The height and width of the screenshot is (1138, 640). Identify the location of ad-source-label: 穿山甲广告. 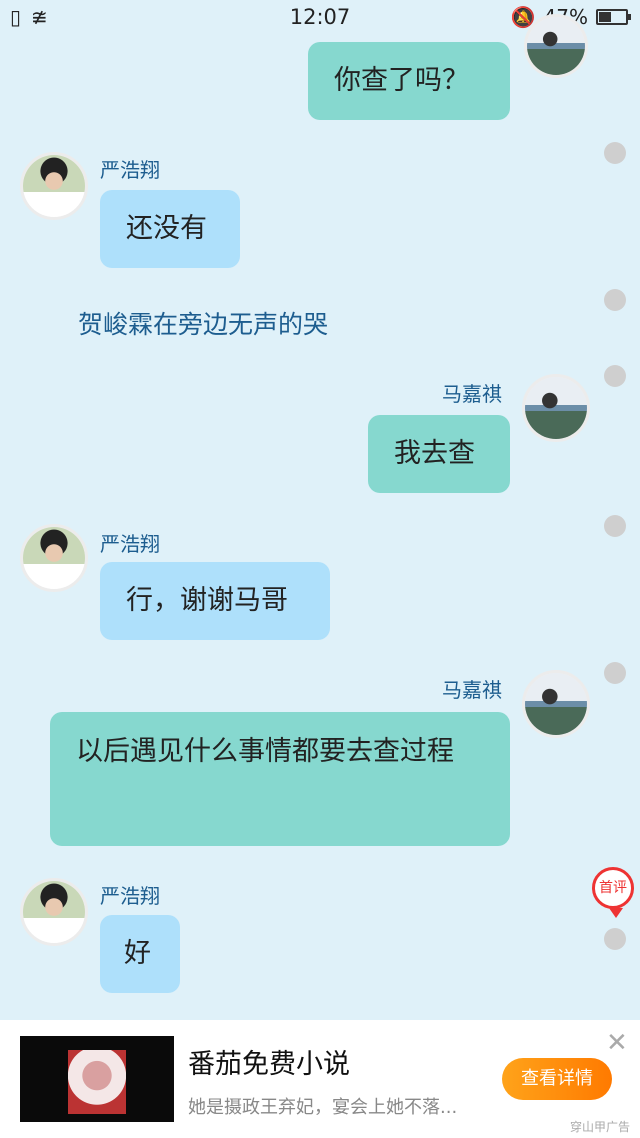
(599, 1127).